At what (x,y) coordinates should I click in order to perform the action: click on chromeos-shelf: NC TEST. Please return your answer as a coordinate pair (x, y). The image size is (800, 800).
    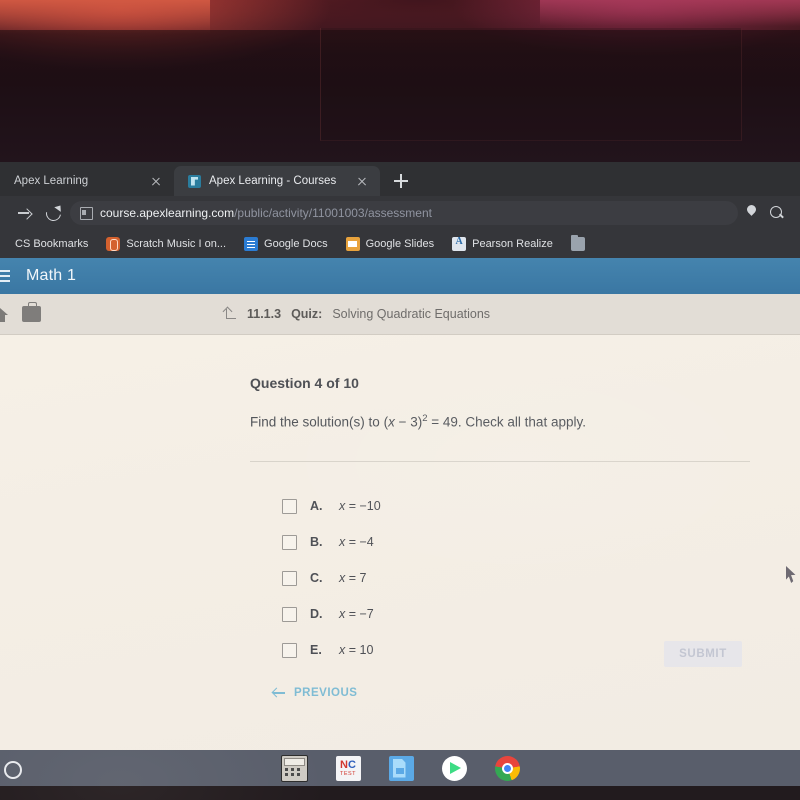
    Looking at the image, I should click on (400, 768).